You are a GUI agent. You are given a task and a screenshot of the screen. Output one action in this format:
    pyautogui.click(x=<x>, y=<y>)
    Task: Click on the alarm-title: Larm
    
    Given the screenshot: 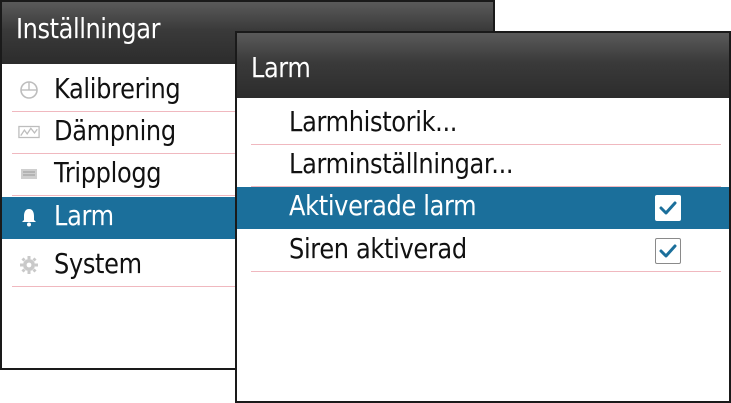 What is the action you would take?
    pyautogui.click(x=281, y=67)
    